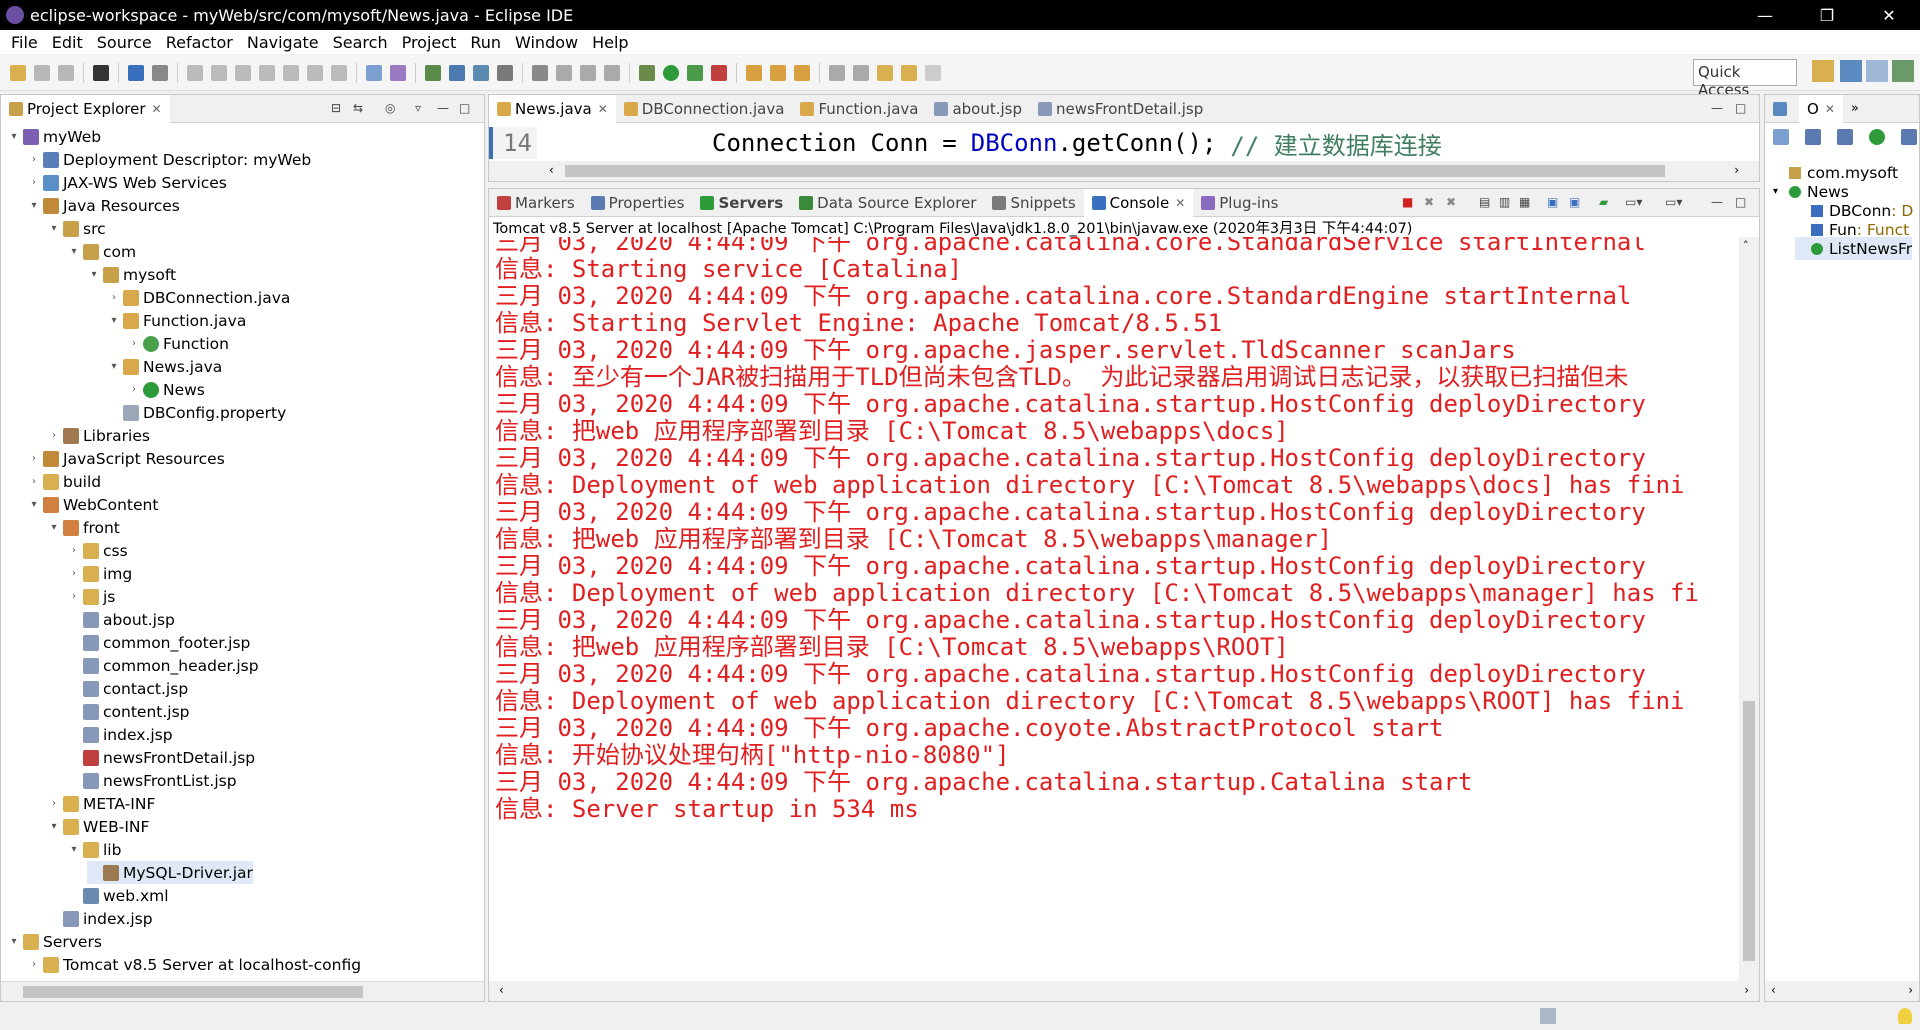 Image resolution: width=1920 pixels, height=1030 pixels. Describe the element at coordinates (178, 343) in the screenshot. I see `tree-item: › Function` at that location.